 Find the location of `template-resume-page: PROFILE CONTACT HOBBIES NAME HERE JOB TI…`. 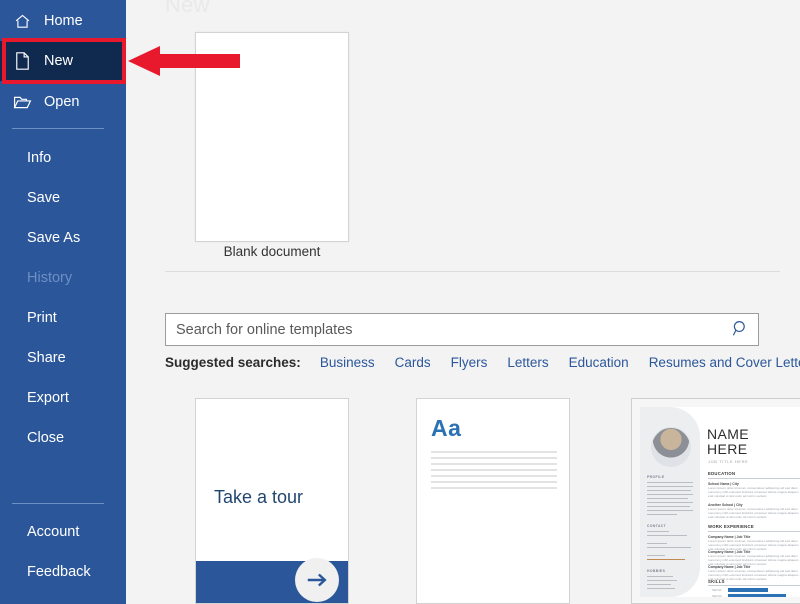

template-resume-page: PROFILE CONTACT HOBBIES NAME HERE JOB TI… is located at coordinates (720, 502).